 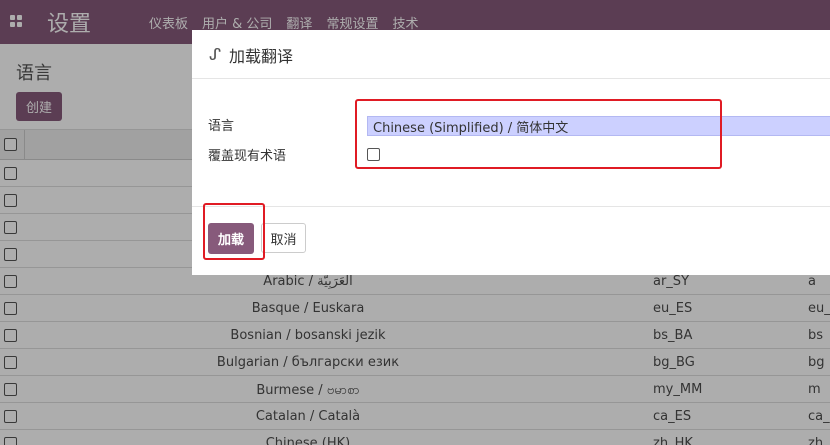 What do you see at coordinates (511, 54) in the screenshot?
I see `dialog-header: ᔑ 加载翻译` at bounding box center [511, 54].